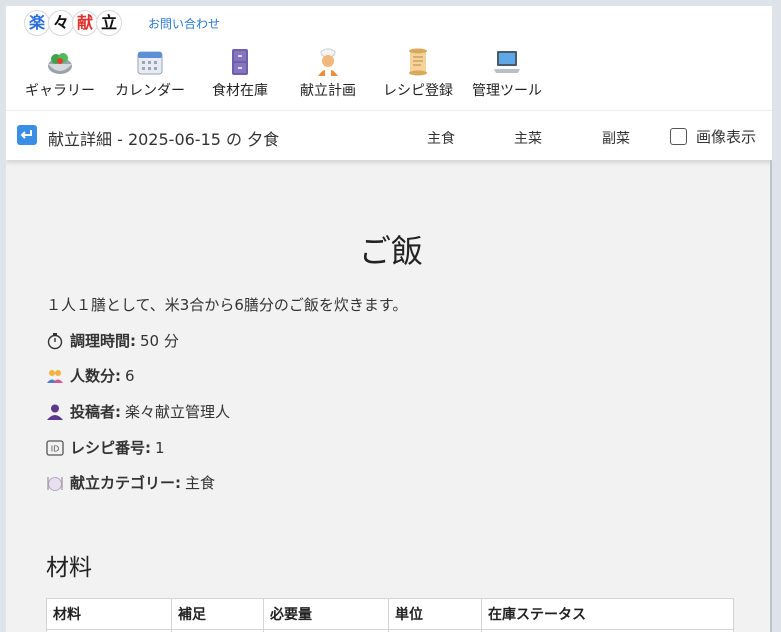 The height and width of the screenshot is (632, 781). I want to click on id-icon: ID, so click(55, 447).